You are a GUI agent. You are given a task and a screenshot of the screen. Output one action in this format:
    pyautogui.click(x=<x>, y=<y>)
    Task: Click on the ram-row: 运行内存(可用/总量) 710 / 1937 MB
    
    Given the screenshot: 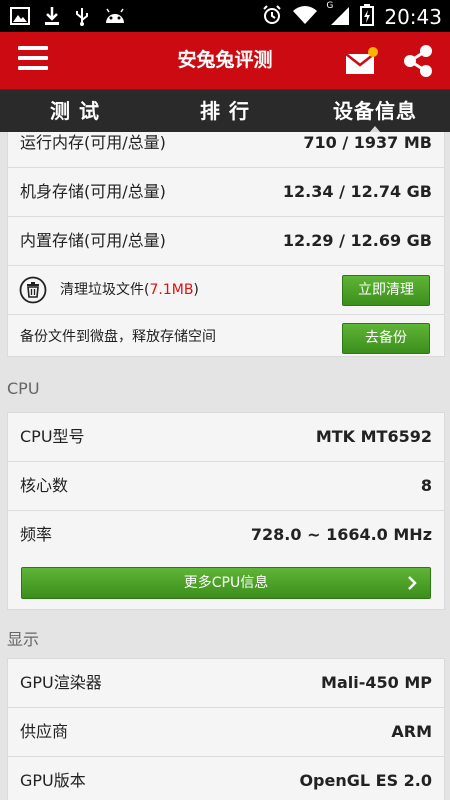 What is the action you would take?
    pyautogui.click(x=226, y=150)
    